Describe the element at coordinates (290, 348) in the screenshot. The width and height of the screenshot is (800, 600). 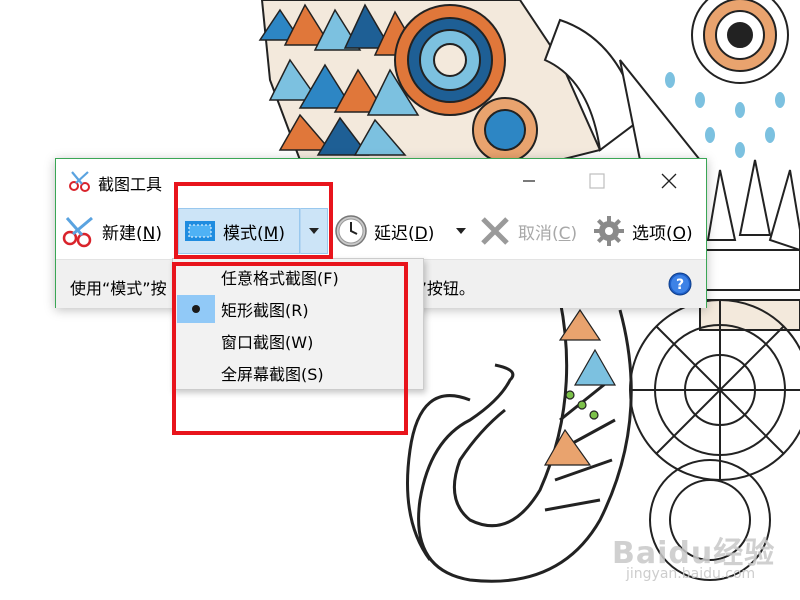
I see `highlight-box-mode-menu` at that location.